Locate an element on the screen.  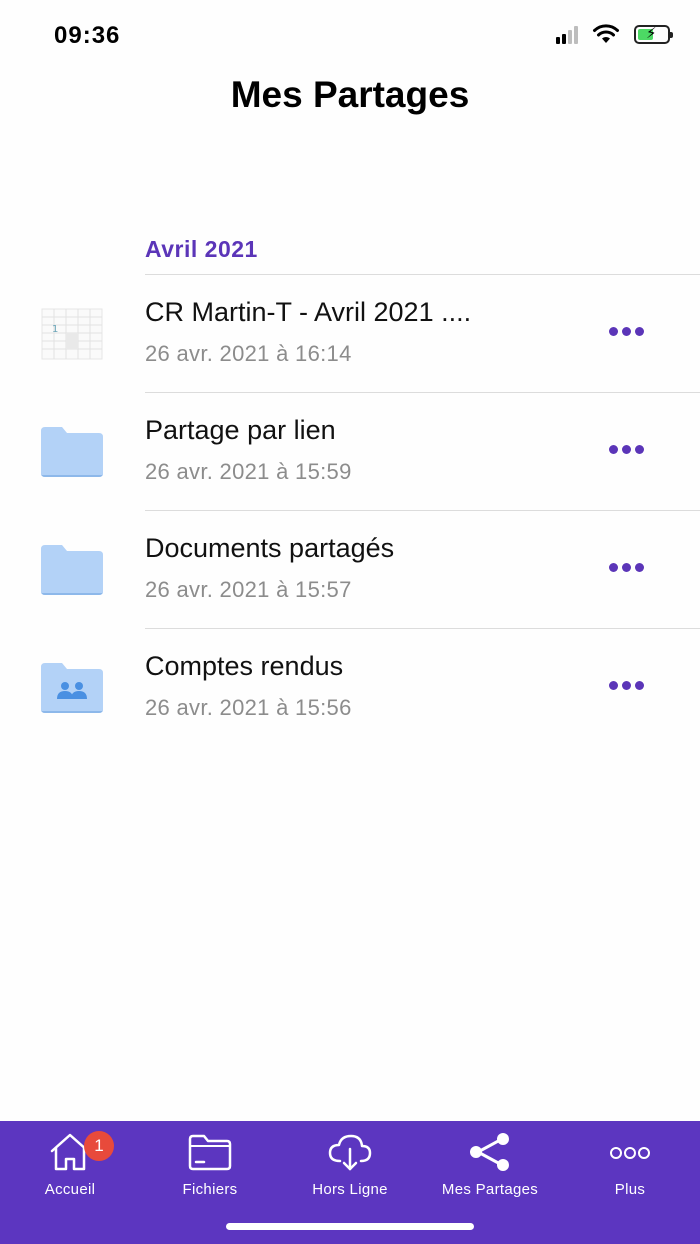
item-date: 26 avr. 2021 à 16:14 is located at coordinates (248, 353).